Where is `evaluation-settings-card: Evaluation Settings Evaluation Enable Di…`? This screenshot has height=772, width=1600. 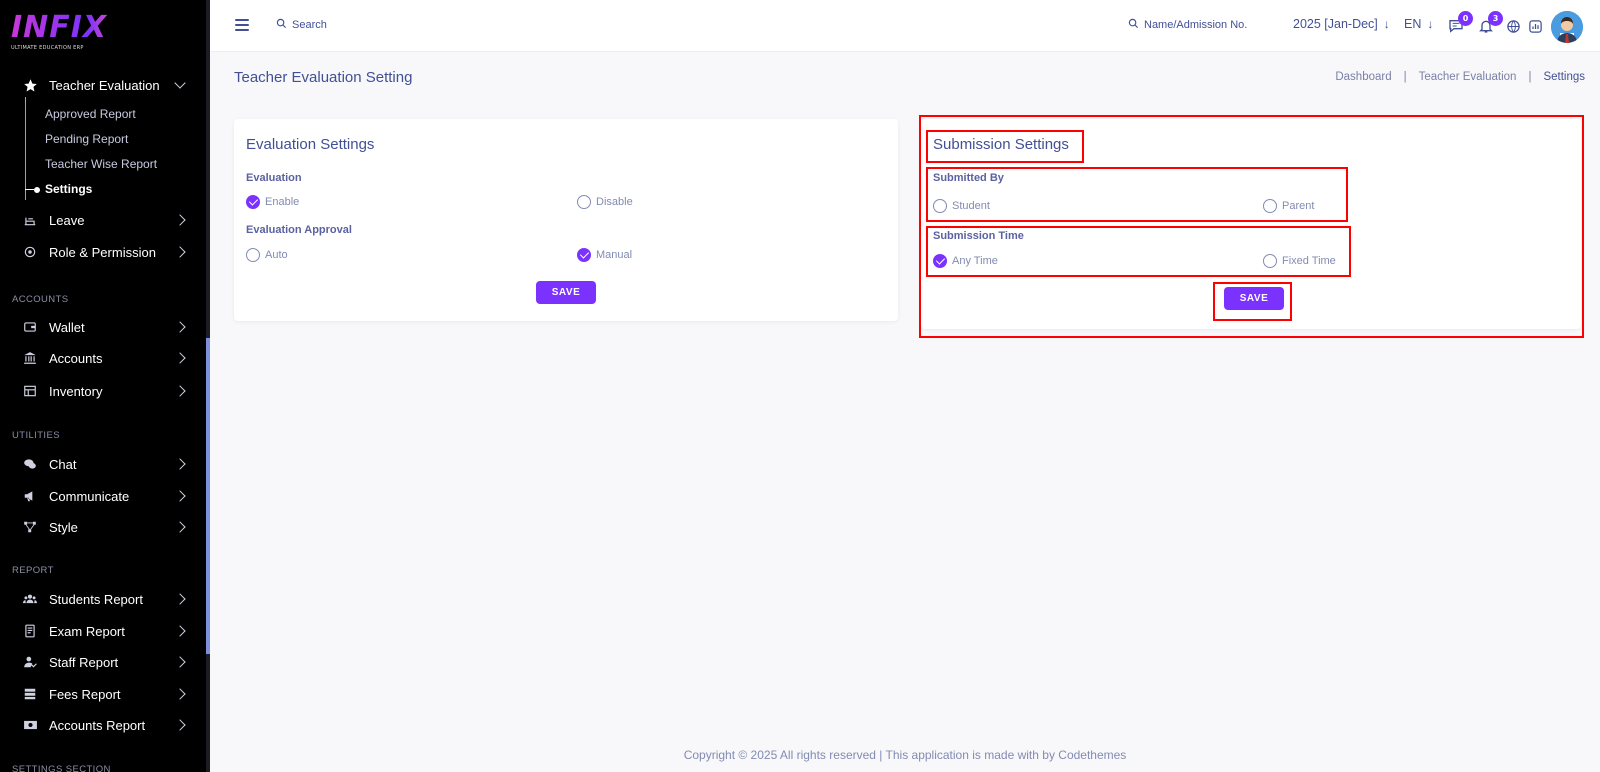
evaluation-settings-card: Evaluation Settings Evaluation Enable Di… is located at coordinates (566, 220).